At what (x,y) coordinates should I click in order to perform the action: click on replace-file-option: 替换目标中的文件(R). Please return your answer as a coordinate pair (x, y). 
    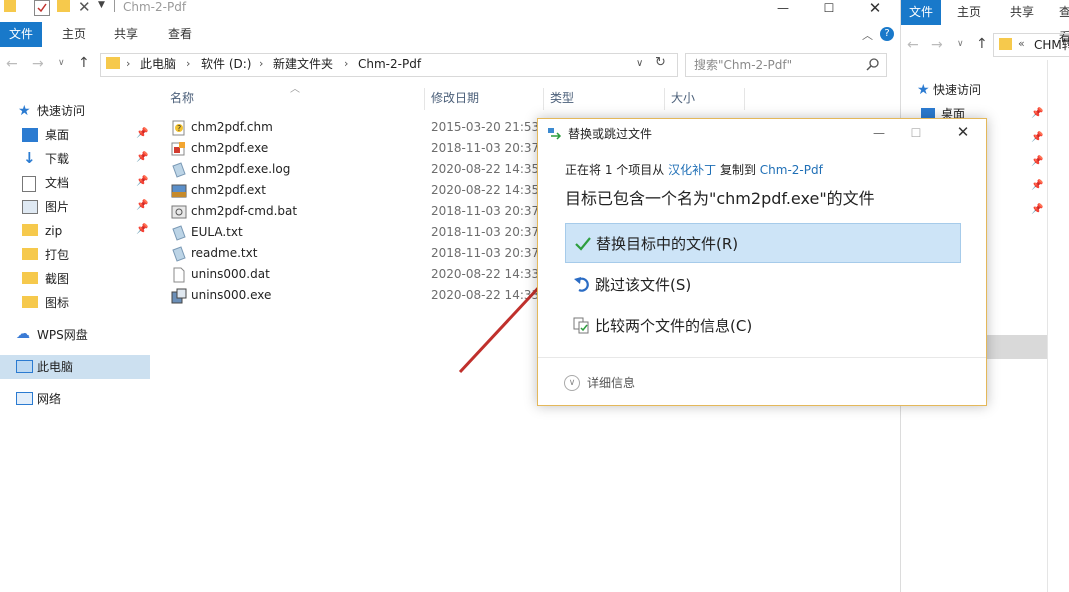
    Looking at the image, I should click on (763, 243).